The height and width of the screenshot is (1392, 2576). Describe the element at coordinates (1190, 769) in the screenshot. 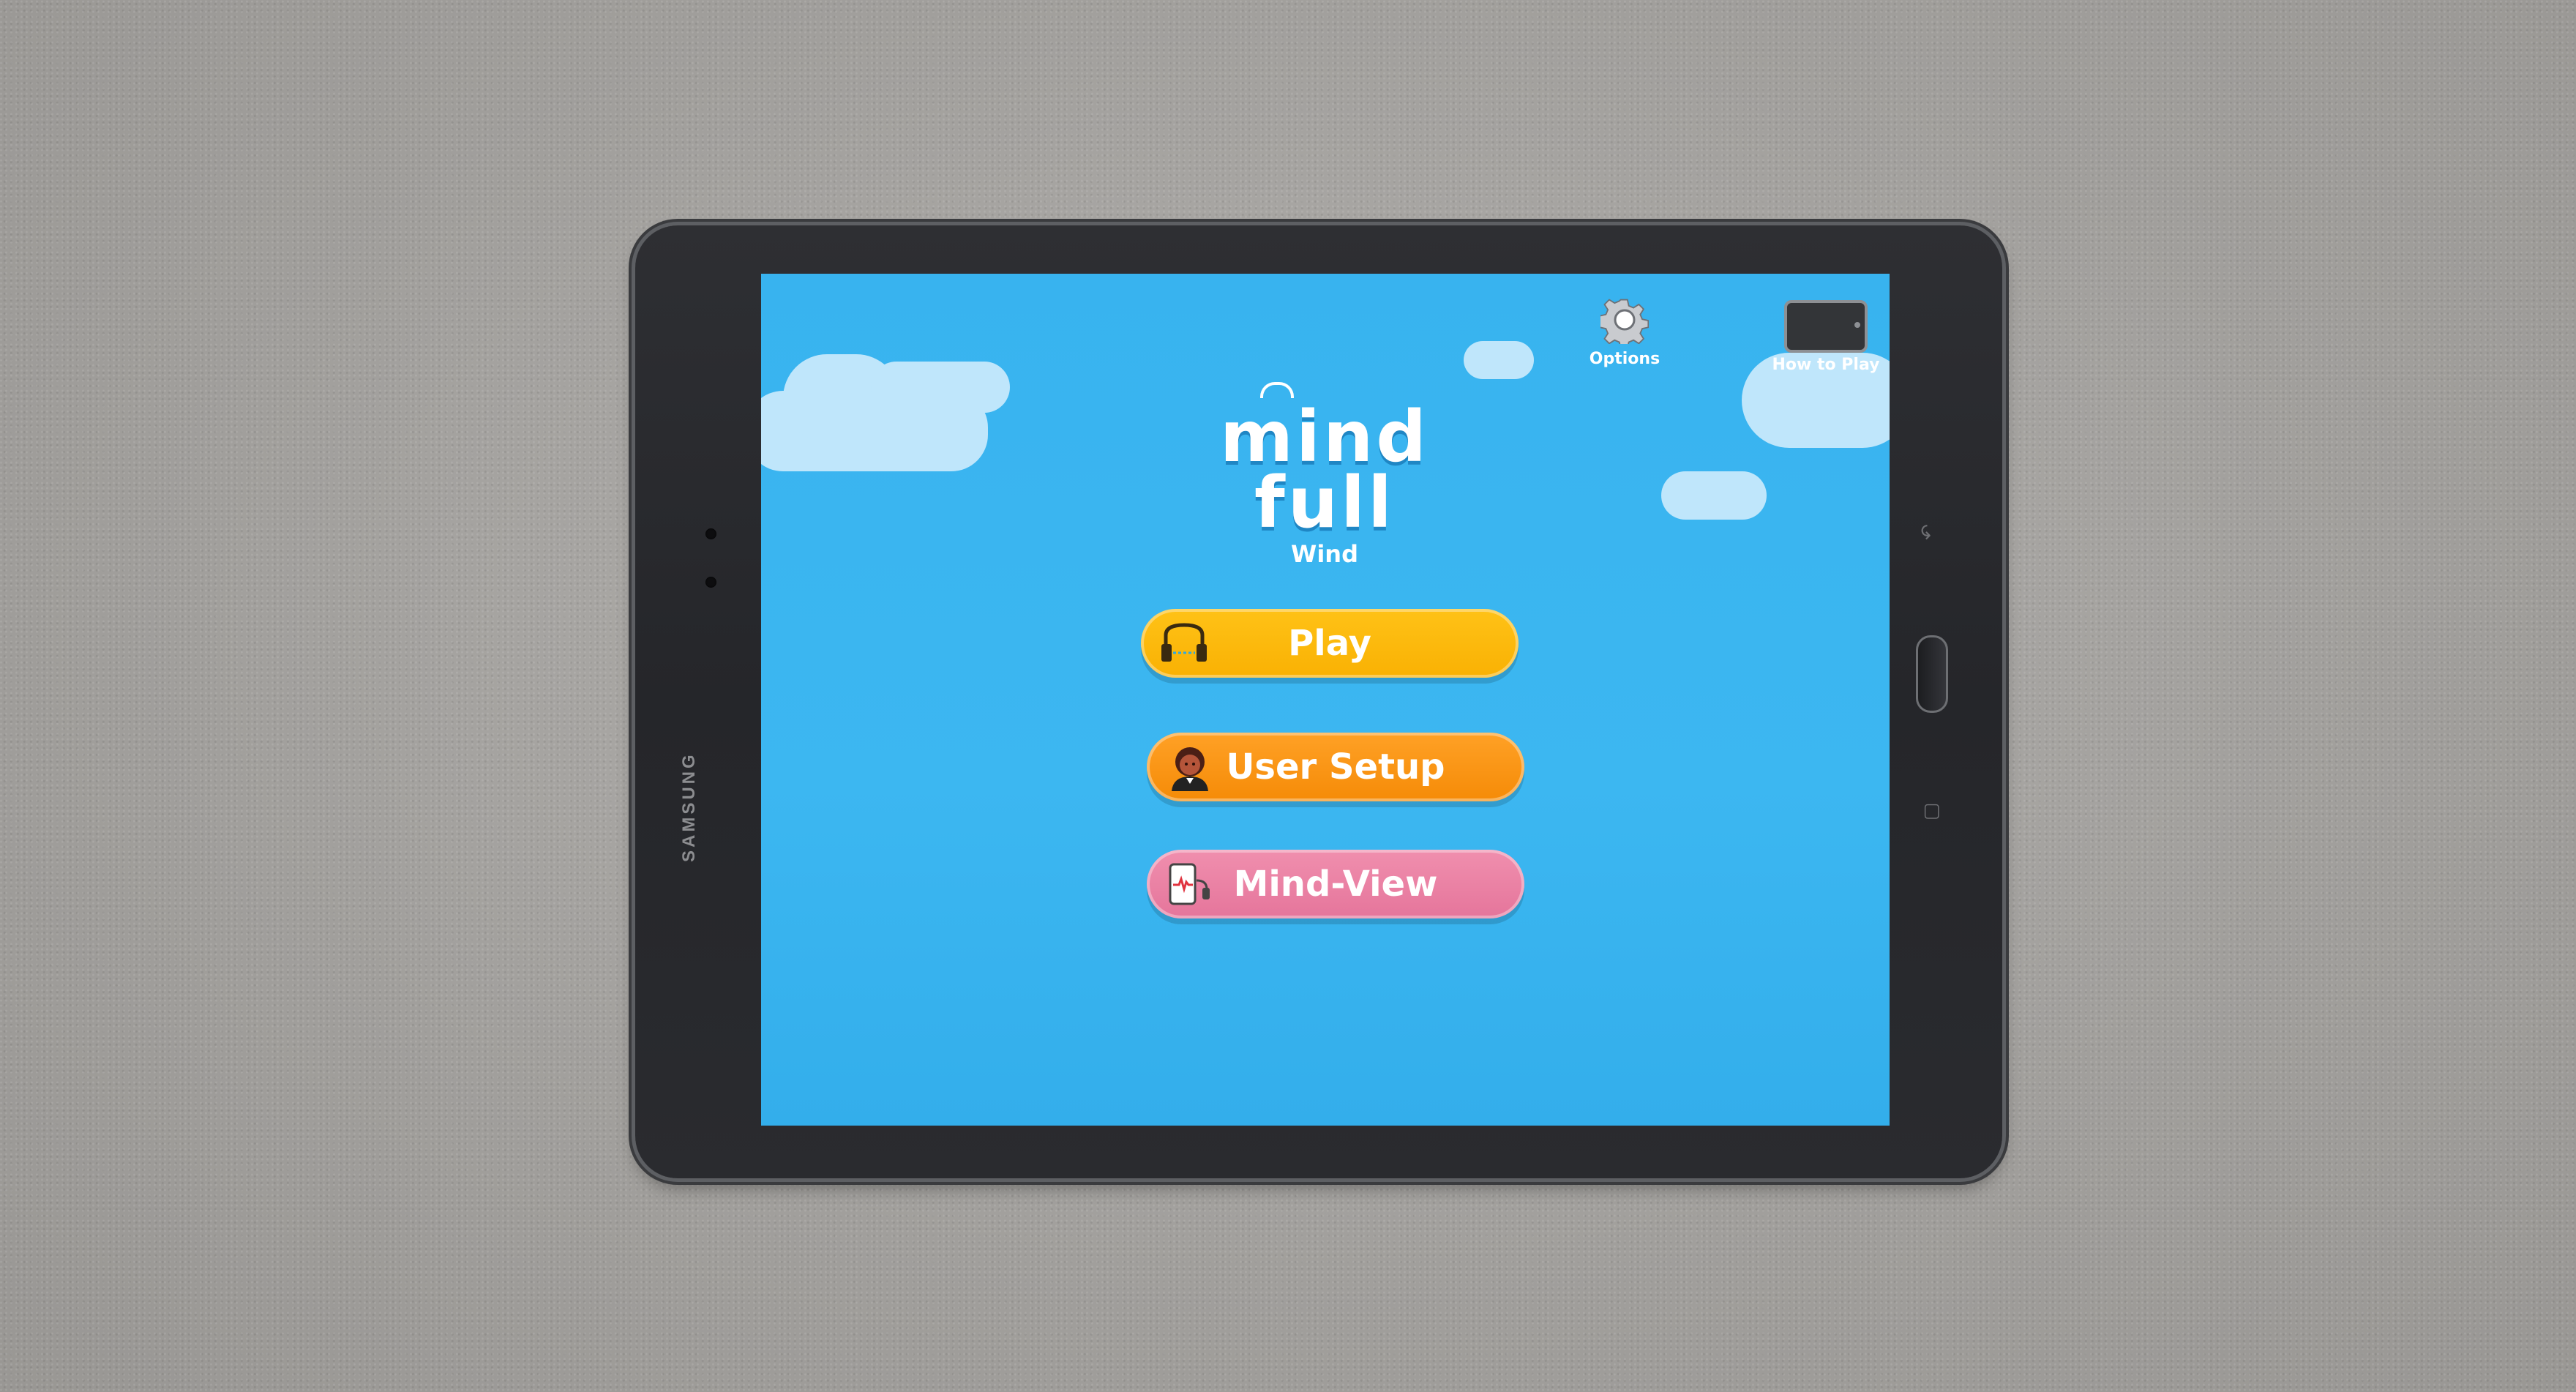

I see `avatar-icon` at that location.